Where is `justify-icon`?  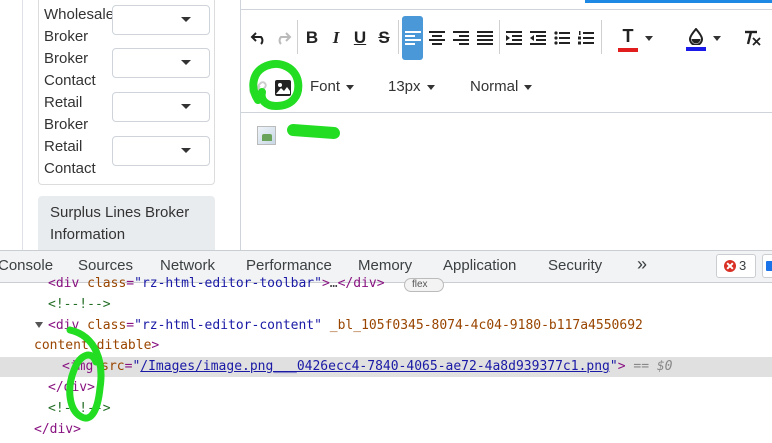
justify-icon is located at coordinates (485, 38).